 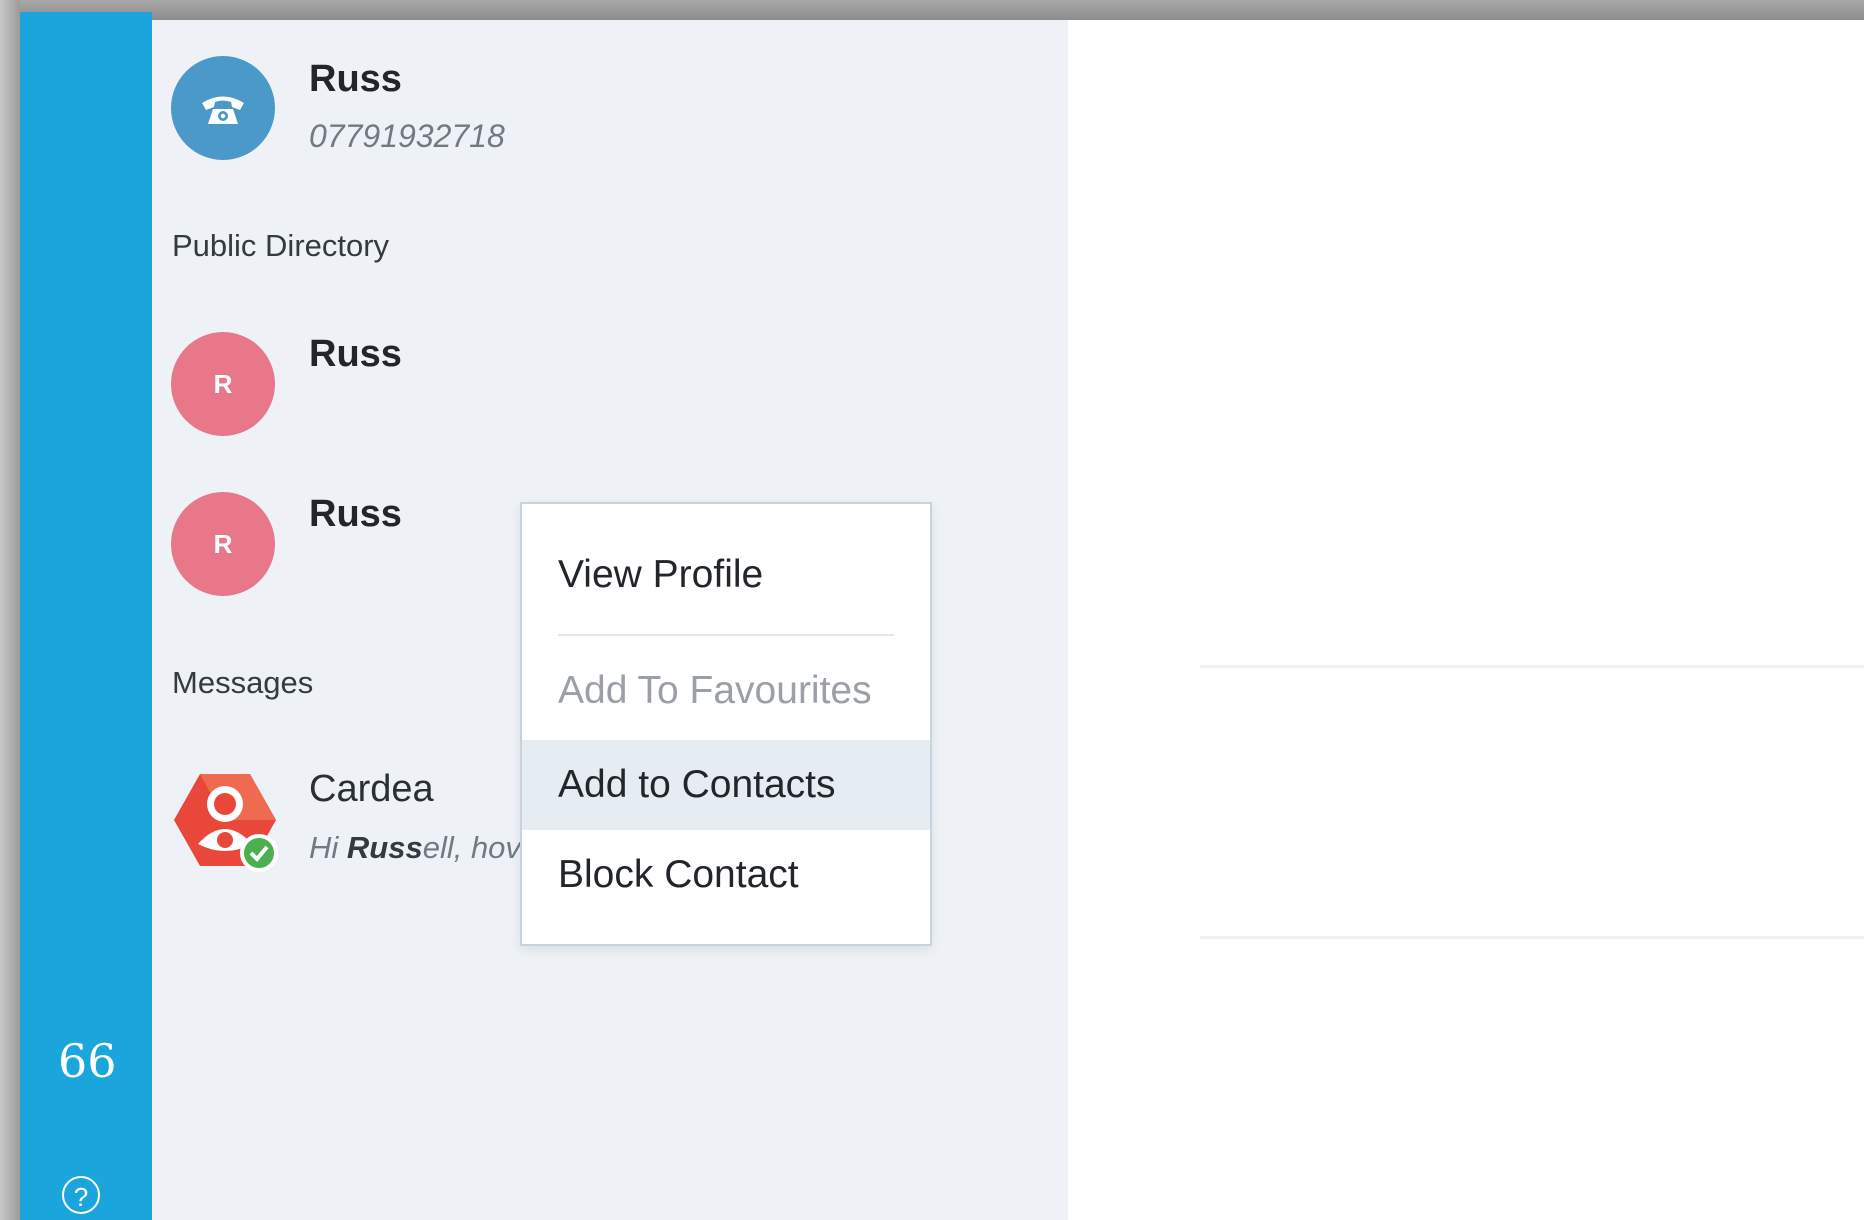 What do you see at coordinates (259, 853) in the screenshot?
I see `online-status-icon` at bounding box center [259, 853].